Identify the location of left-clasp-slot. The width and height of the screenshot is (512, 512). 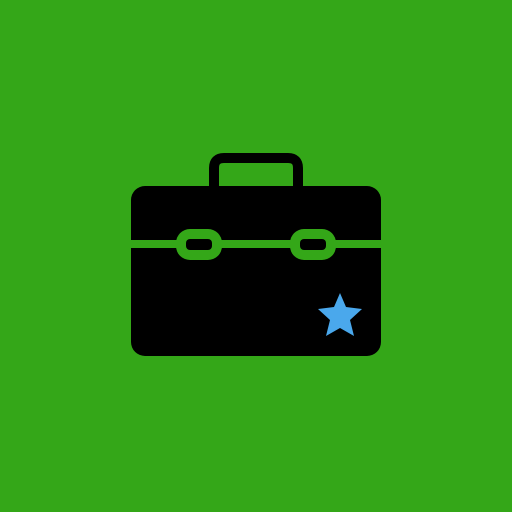
(199, 244).